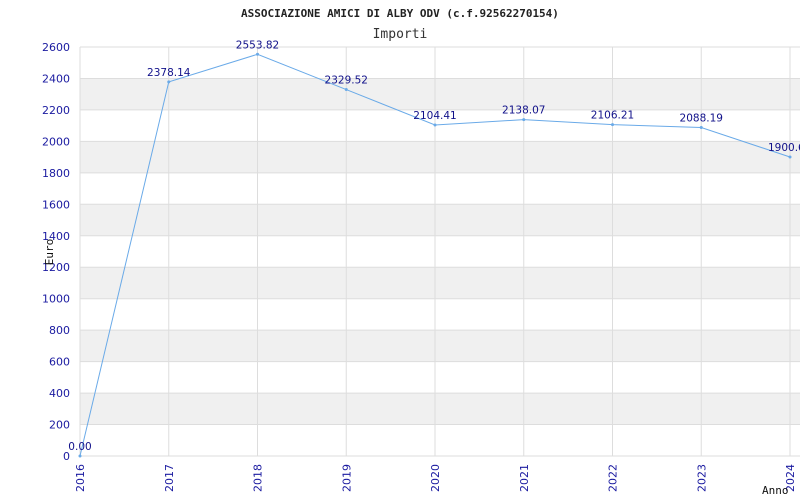 Image resolution: width=800 pixels, height=500 pixels. What do you see at coordinates (775, 490) in the screenshot?
I see `x-axis-title: Anno` at bounding box center [775, 490].